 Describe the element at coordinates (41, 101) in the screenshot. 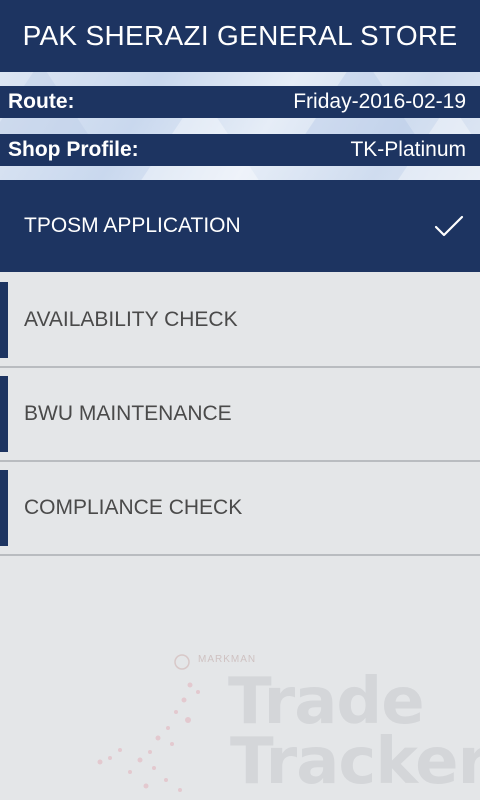

I see `route-label: Route:` at that location.